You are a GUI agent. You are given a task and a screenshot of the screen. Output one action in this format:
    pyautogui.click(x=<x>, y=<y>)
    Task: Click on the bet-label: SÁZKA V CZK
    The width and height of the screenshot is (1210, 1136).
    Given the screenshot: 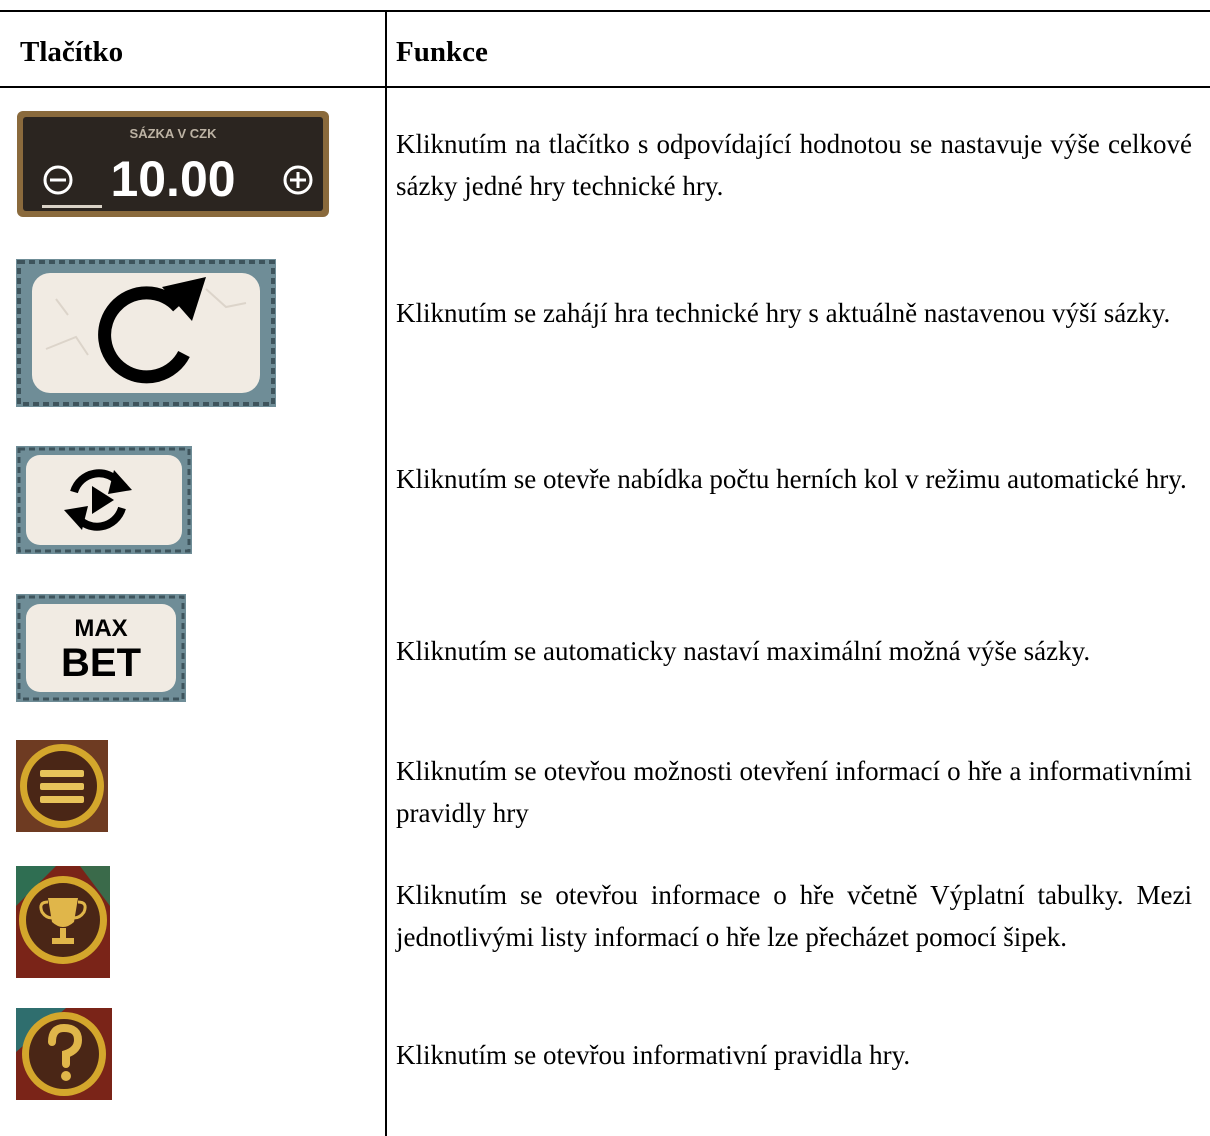 What is the action you would take?
    pyautogui.click(x=174, y=133)
    